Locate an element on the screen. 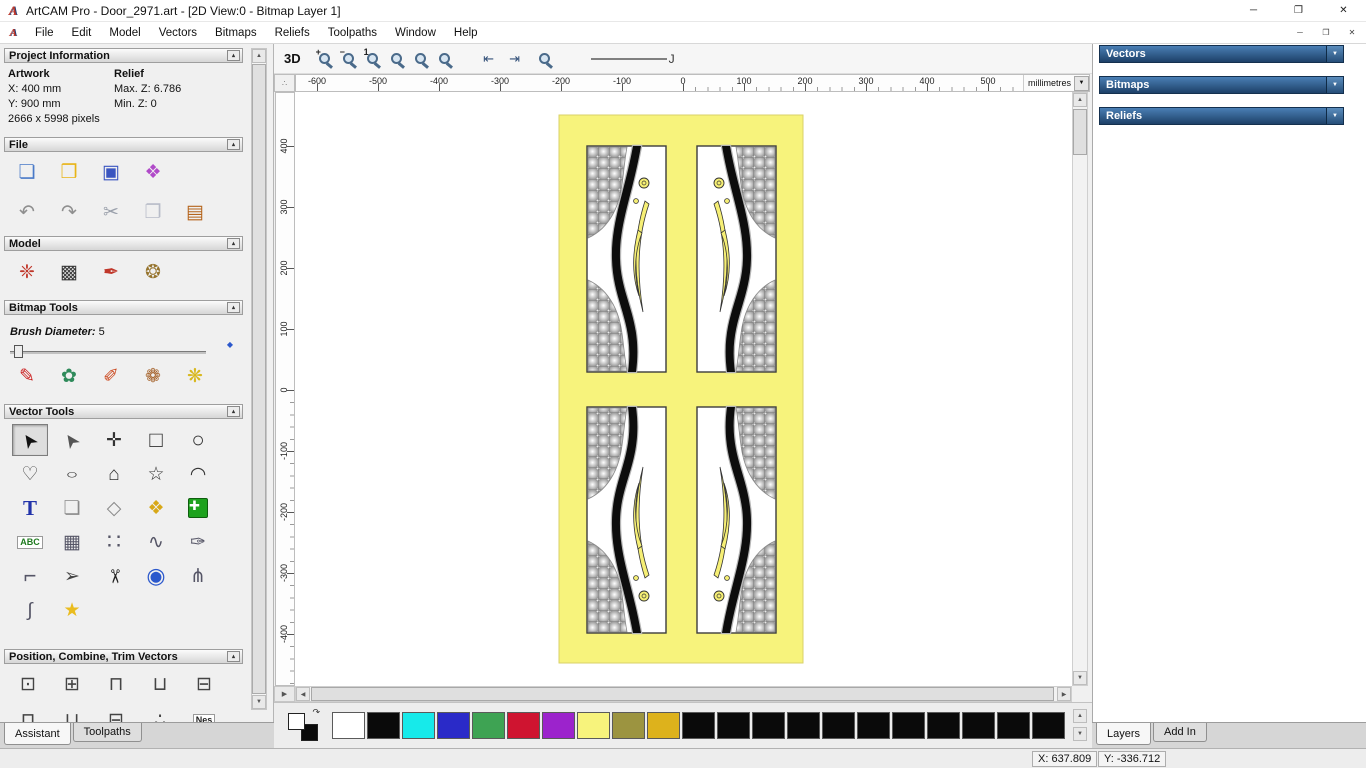 The height and width of the screenshot is (768, 1366). project-information-header: Project Information ▴ is located at coordinates (123, 55).